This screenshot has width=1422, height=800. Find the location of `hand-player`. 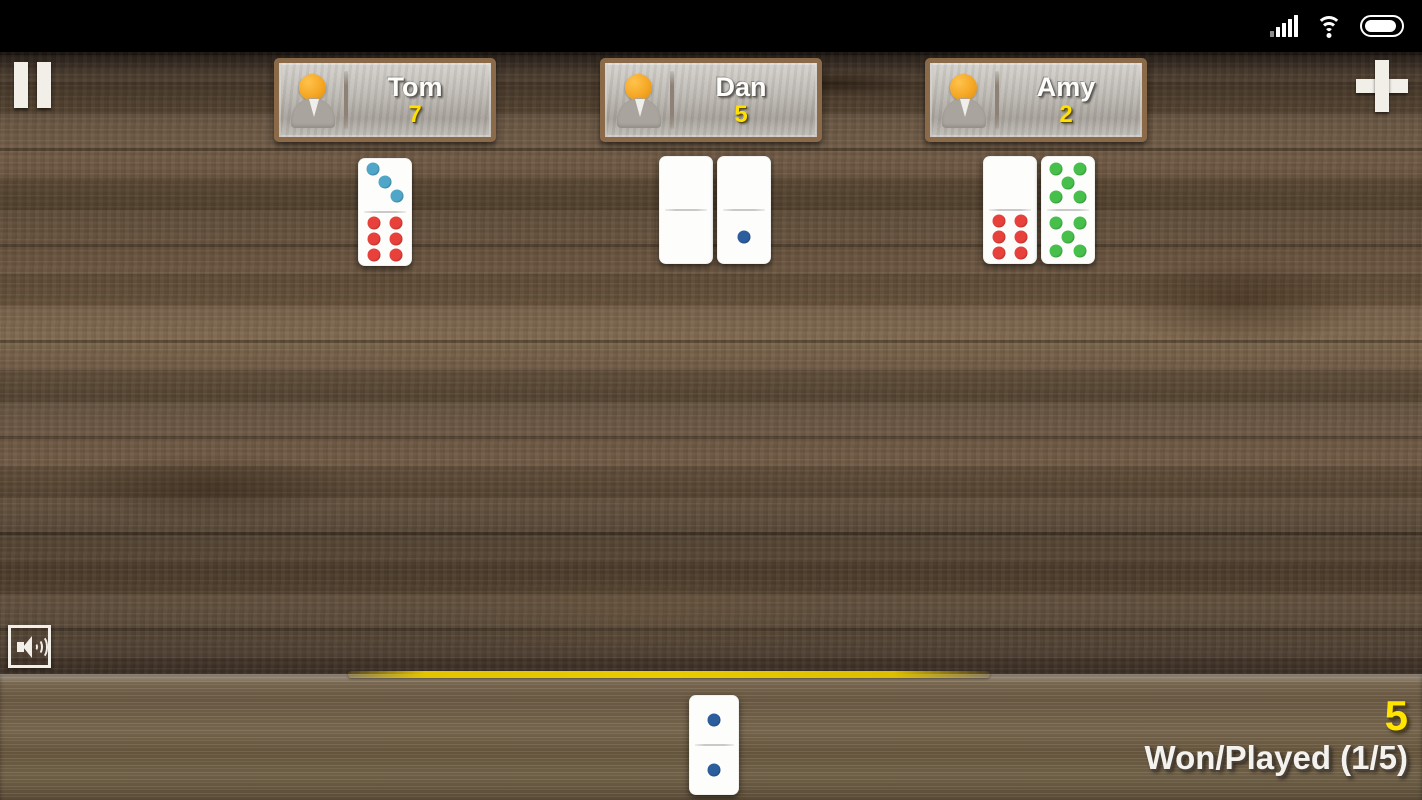

hand-player is located at coordinates (714, 745).